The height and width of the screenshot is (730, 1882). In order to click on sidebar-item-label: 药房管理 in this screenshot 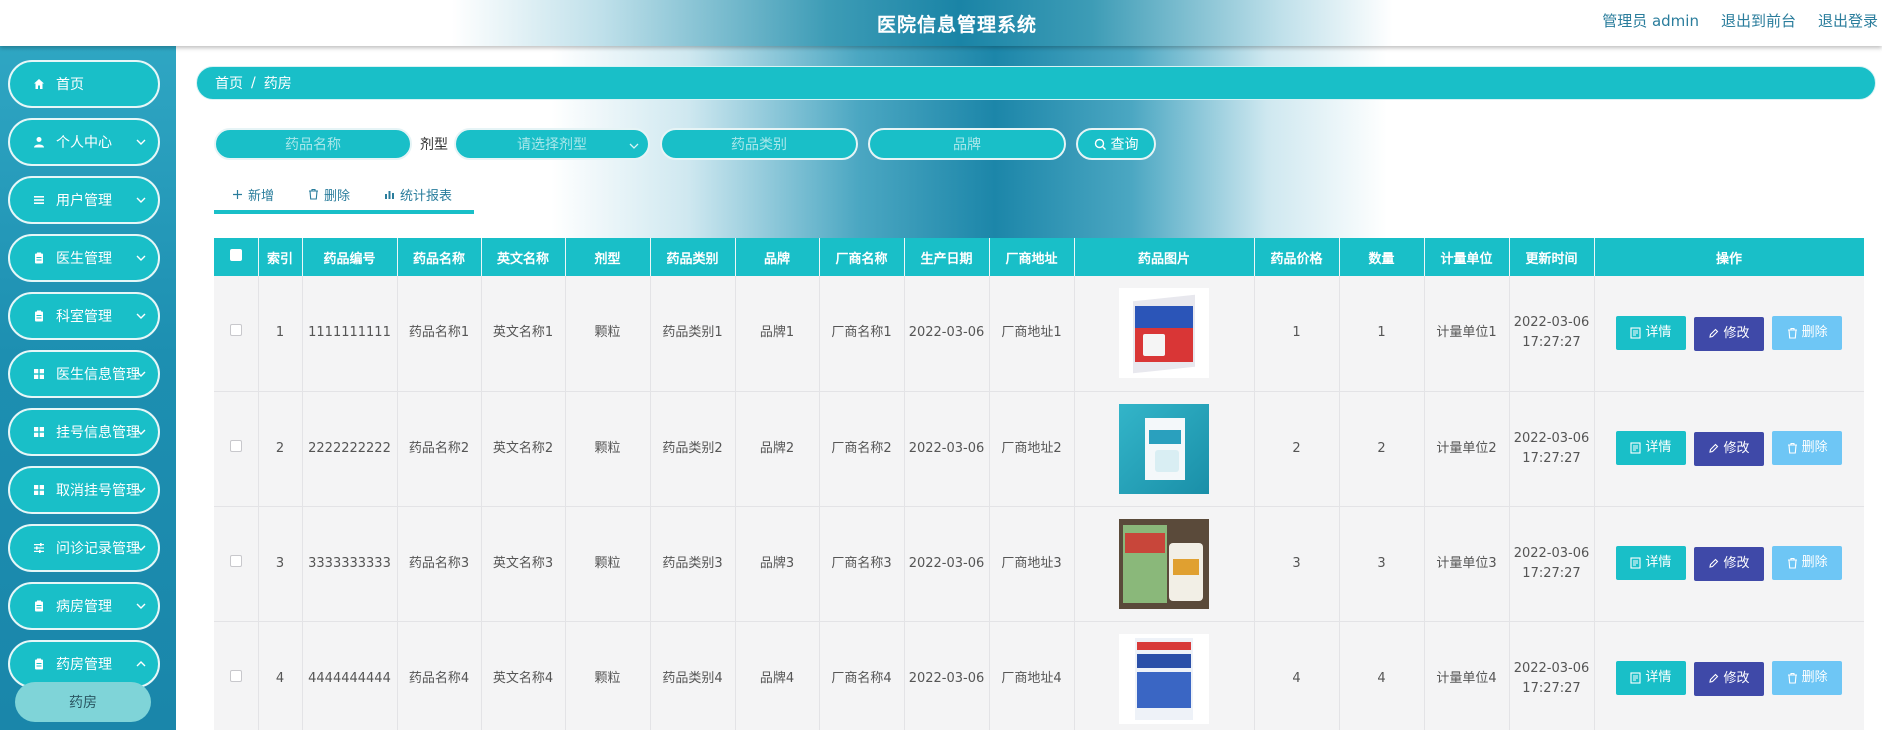, I will do `click(84, 665)`.